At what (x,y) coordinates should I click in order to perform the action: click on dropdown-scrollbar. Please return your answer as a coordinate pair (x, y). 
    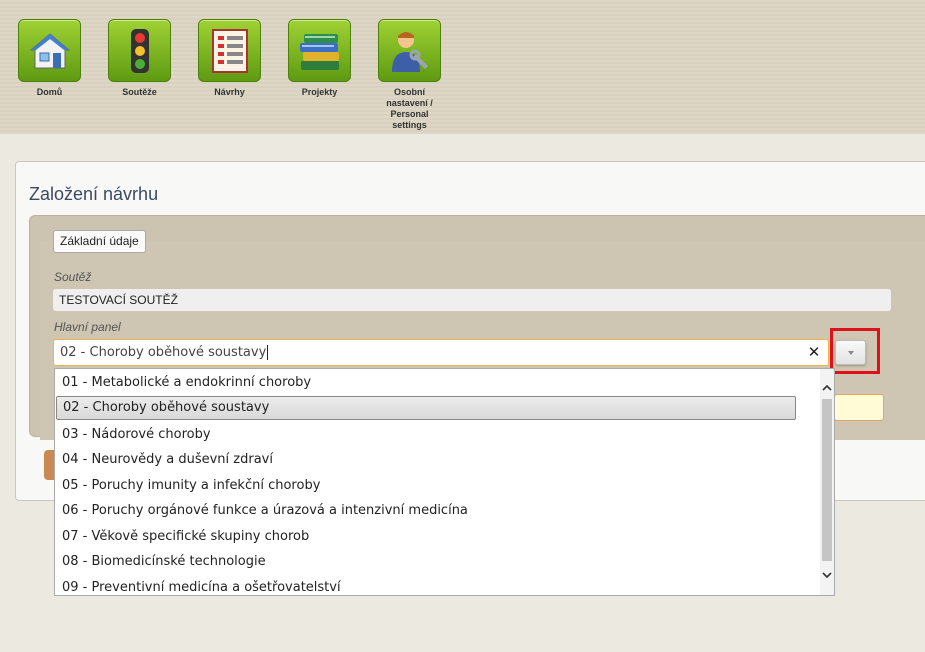
    Looking at the image, I should click on (827, 482).